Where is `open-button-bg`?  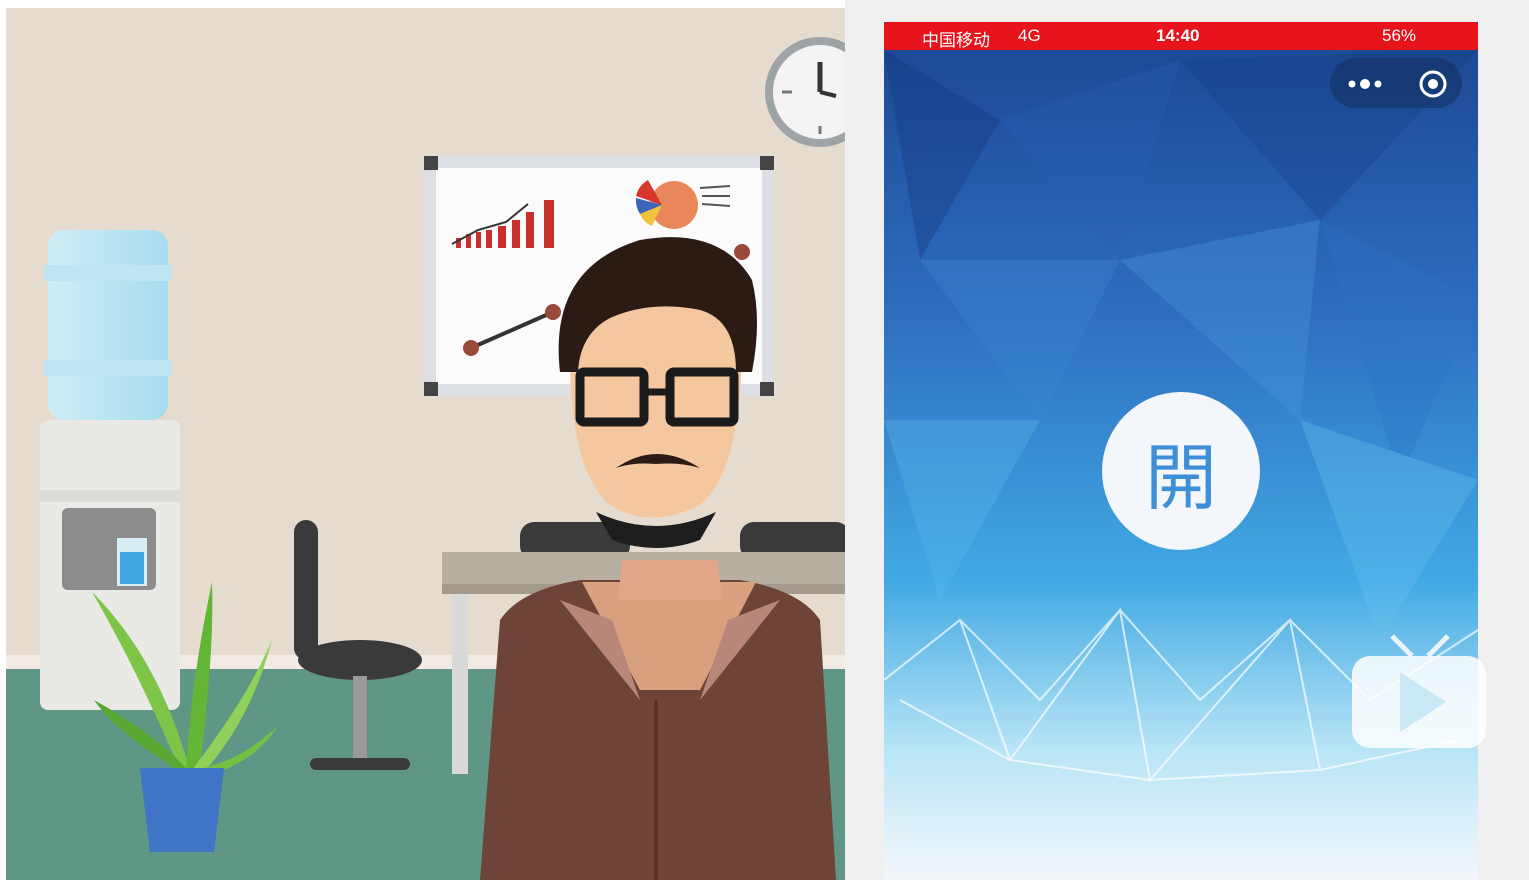 open-button-bg is located at coordinates (1181, 471).